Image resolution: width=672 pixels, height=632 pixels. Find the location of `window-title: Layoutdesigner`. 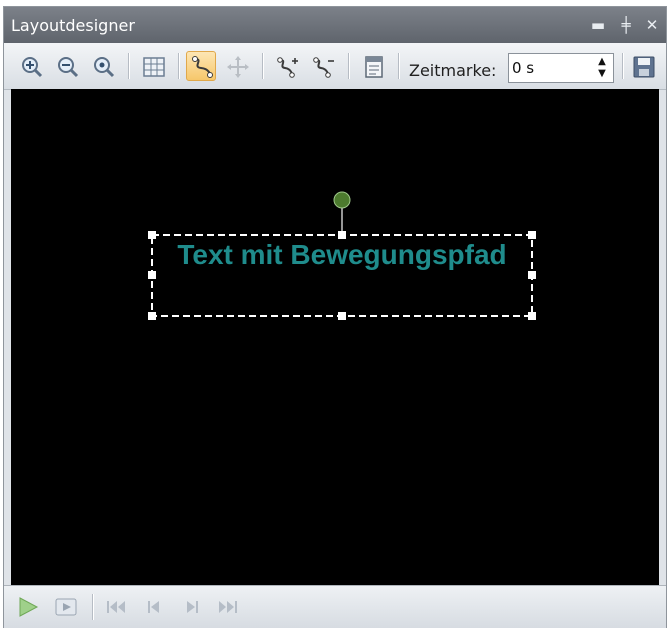

window-title: Layoutdesigner is located at coordinates (73, 25).